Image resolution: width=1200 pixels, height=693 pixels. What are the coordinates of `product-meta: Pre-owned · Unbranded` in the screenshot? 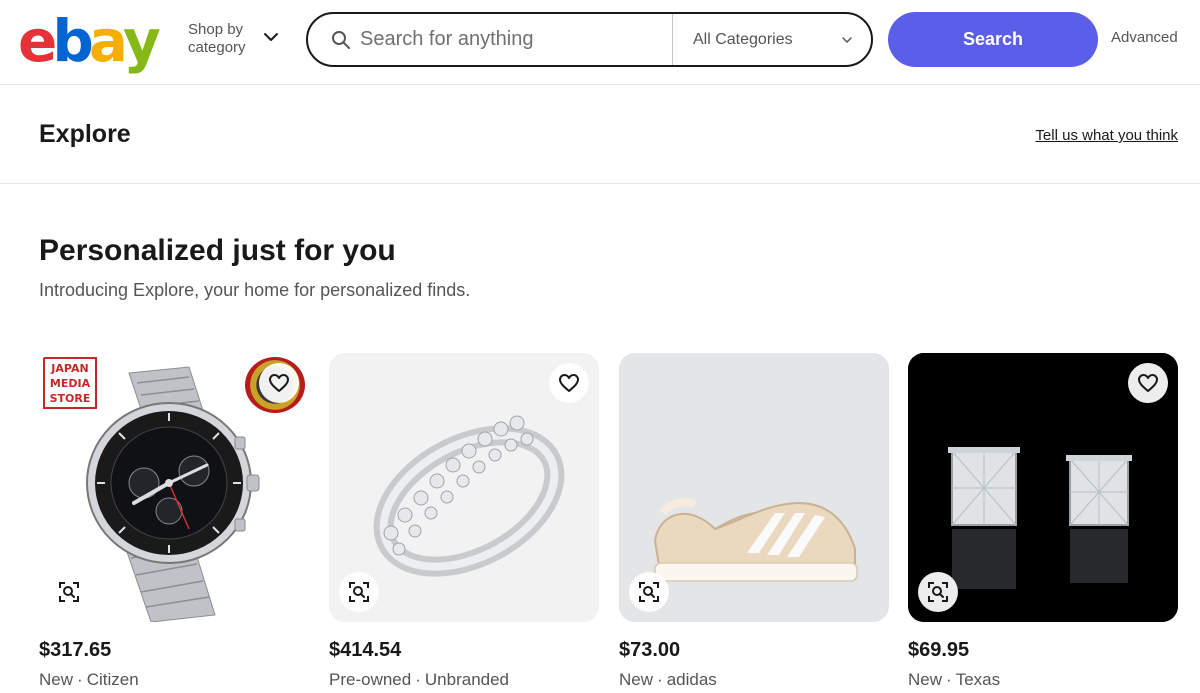 It's located at (419, 679).